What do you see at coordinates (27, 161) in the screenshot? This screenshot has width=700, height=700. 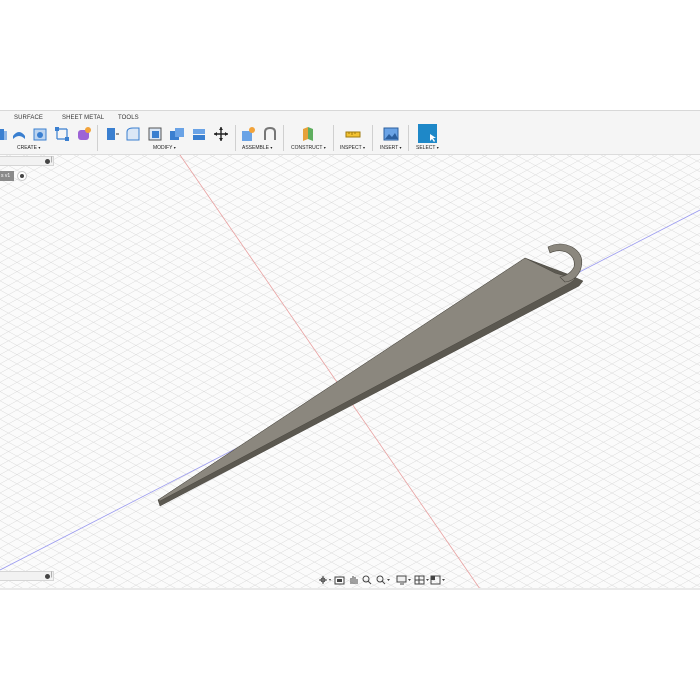 I see `browser-panel-header: |` at bounding box center [27, 161].